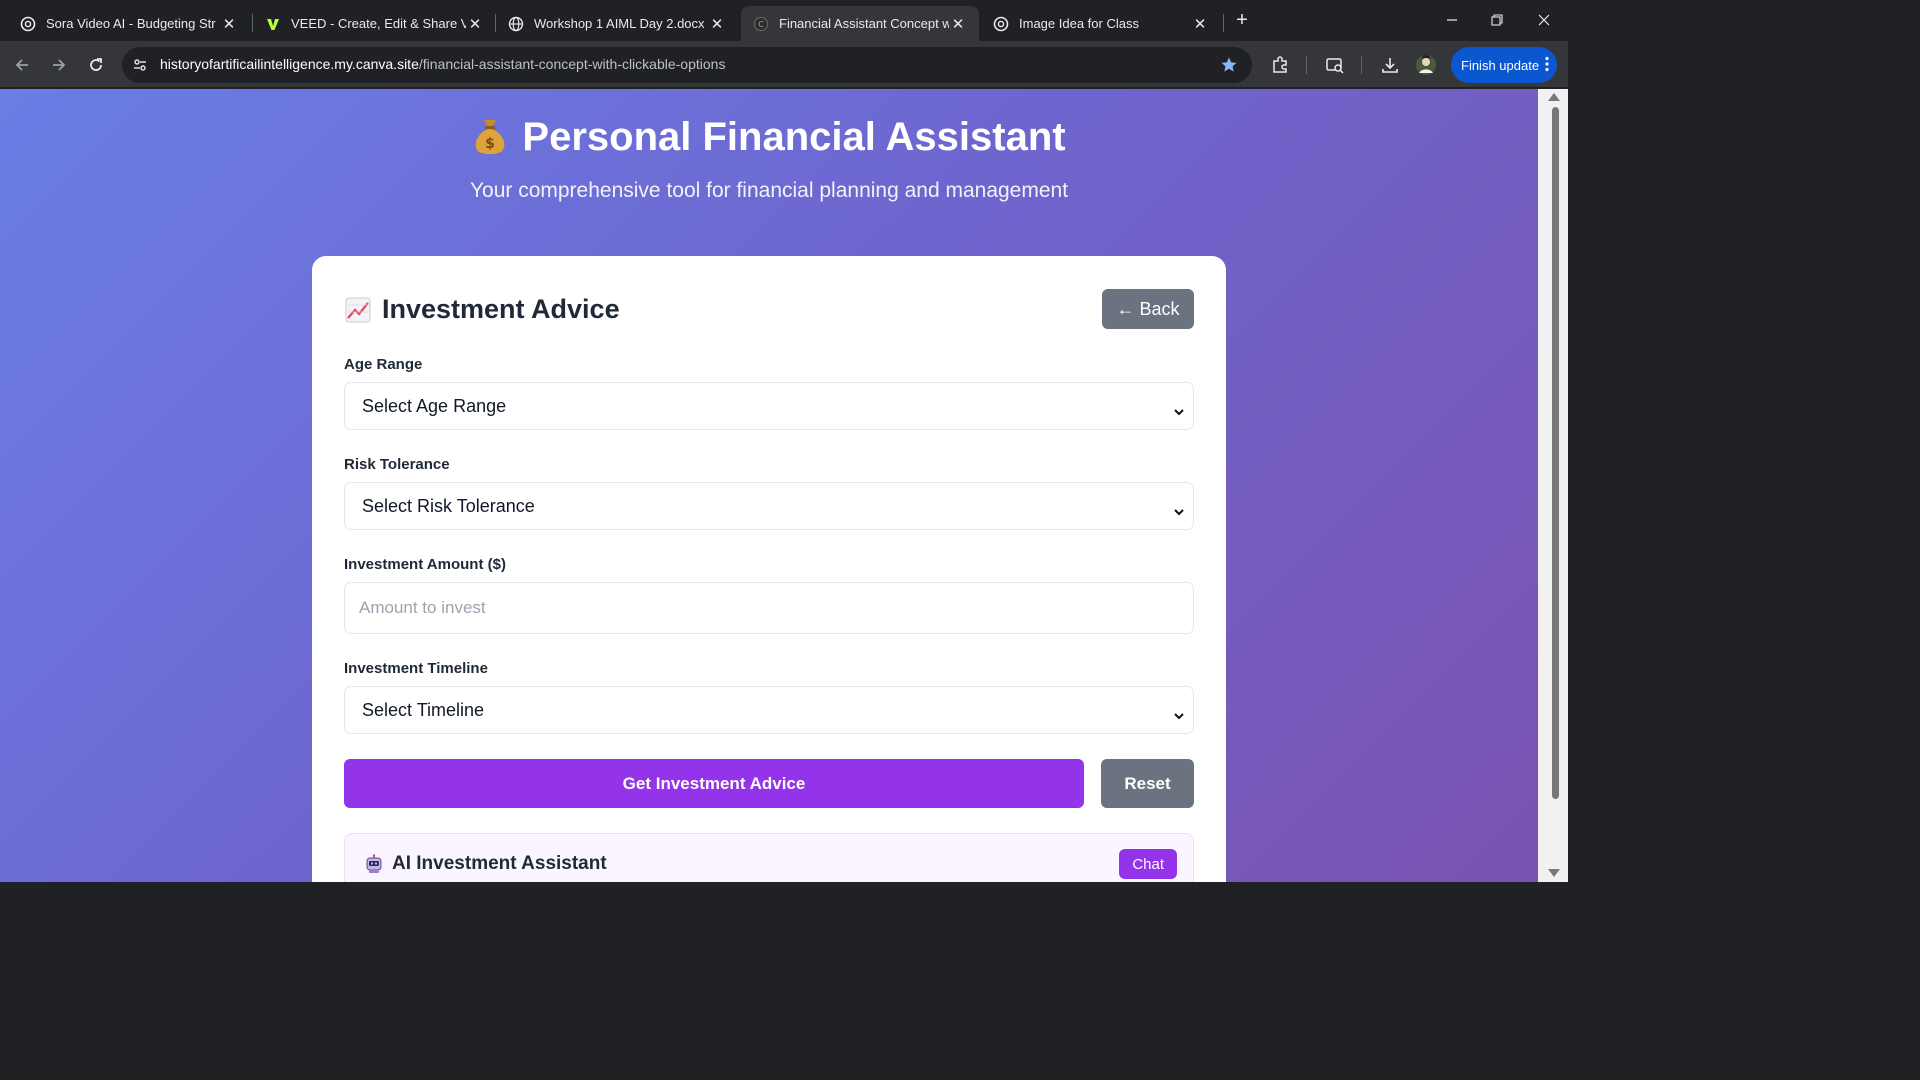 This screenshot has width=1920, height=1080. I want to click on tab-search-icon, so click(1335, 65).